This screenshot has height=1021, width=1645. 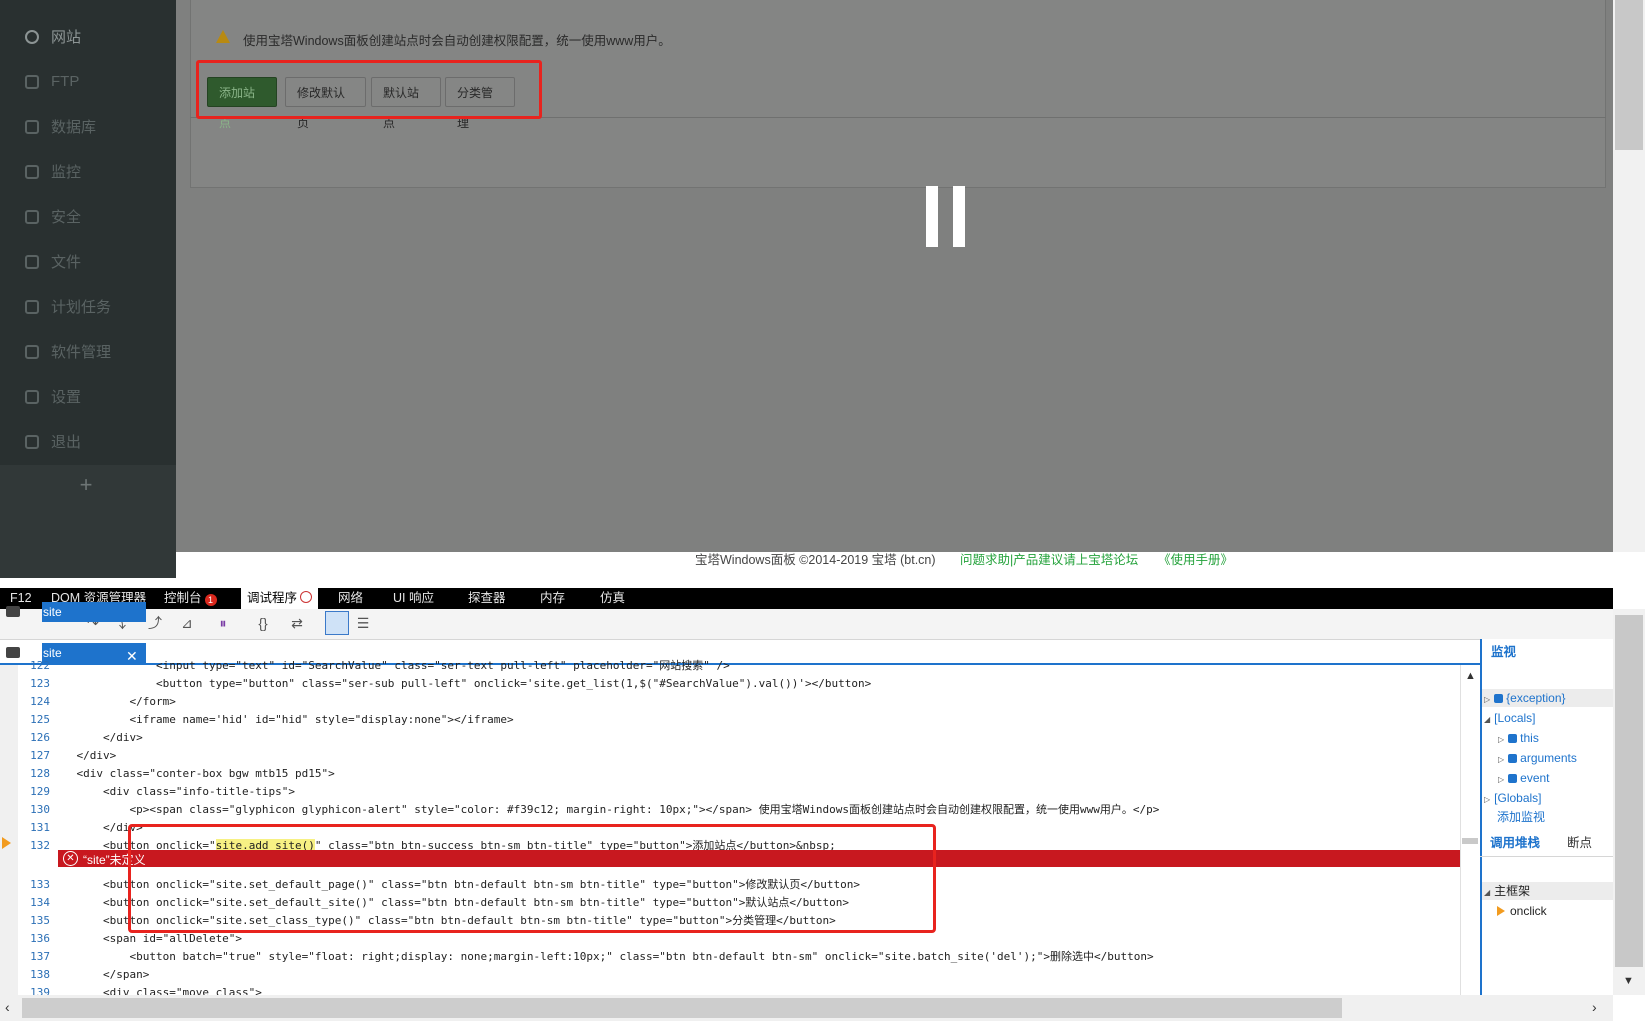 What do you see at coordinates (86, 485) in the screenshot?
I see `add-plus-icon: +` at bounding box center [86, 485].